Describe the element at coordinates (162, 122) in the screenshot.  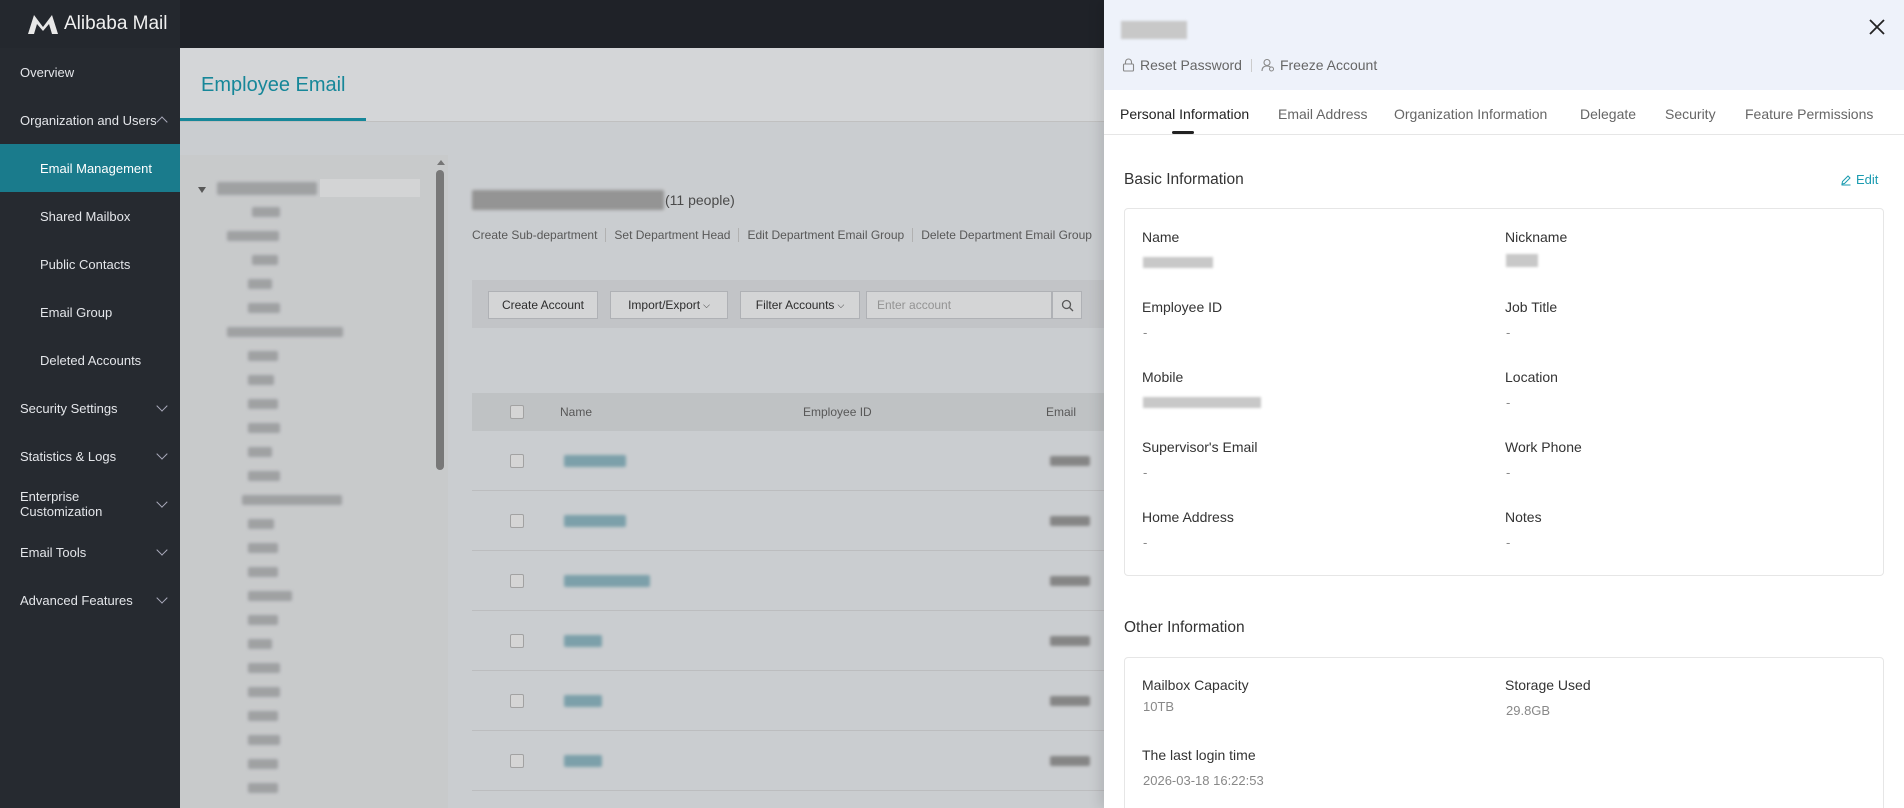
I see `chevron-up-icon` at that location.